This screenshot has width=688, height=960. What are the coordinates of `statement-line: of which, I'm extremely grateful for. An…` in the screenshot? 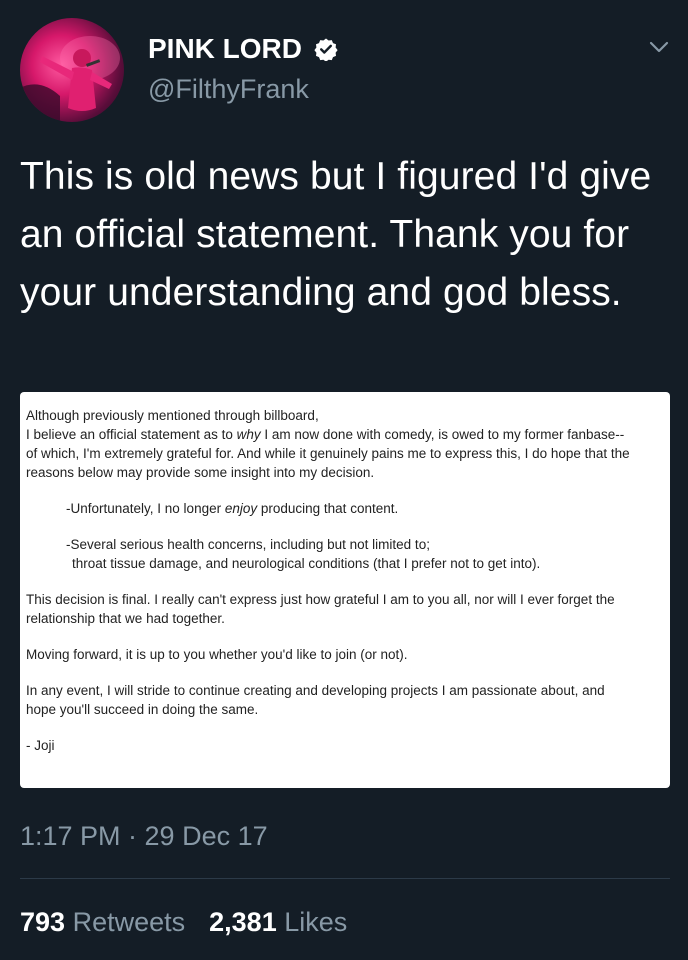 It's located at (328, 453).